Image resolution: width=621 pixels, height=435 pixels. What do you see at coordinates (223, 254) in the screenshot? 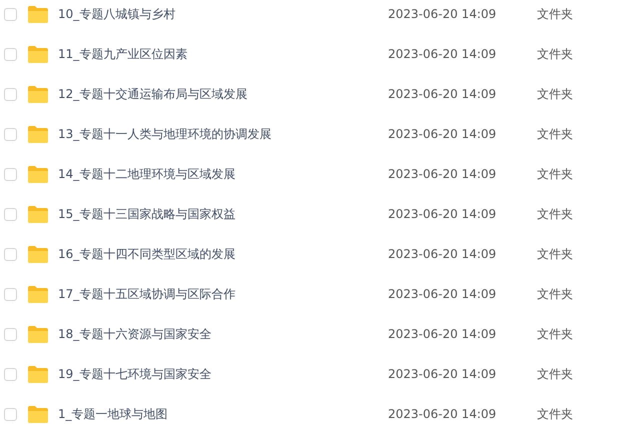
I see `folder-name: 16_专题十四不同类型区域的发展` at bounding box center [223, 254].